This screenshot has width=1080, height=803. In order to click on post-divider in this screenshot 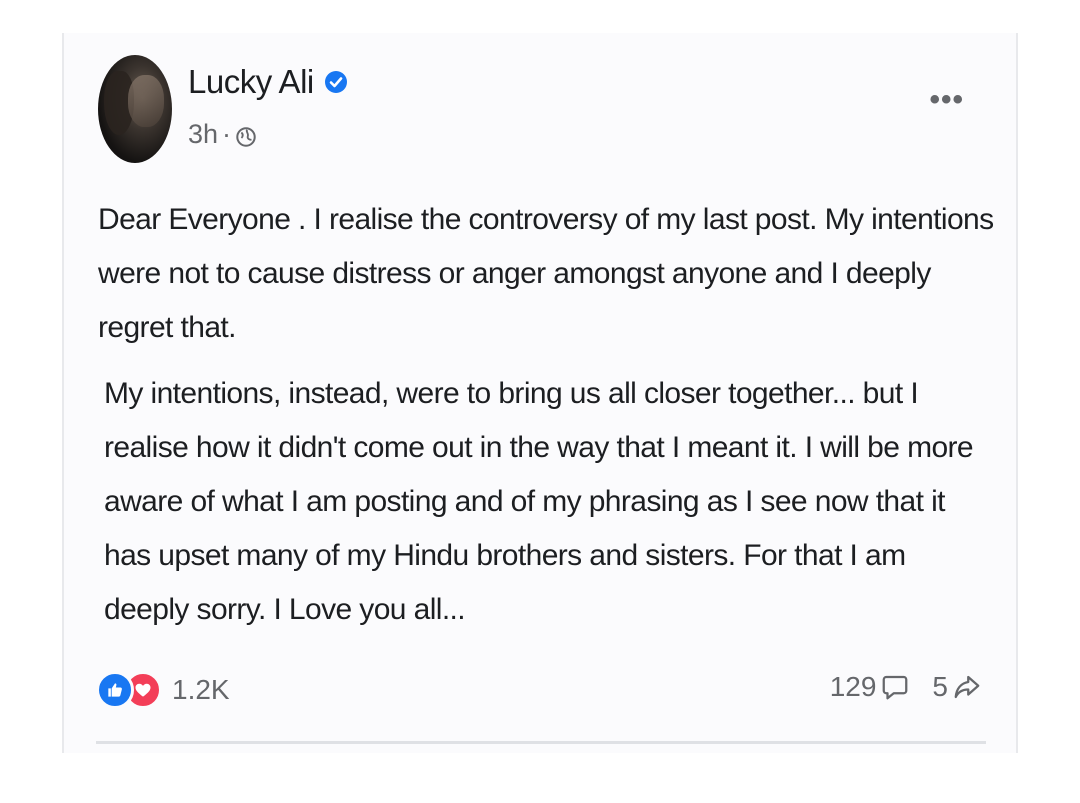, I will do `click(541, 742)`.